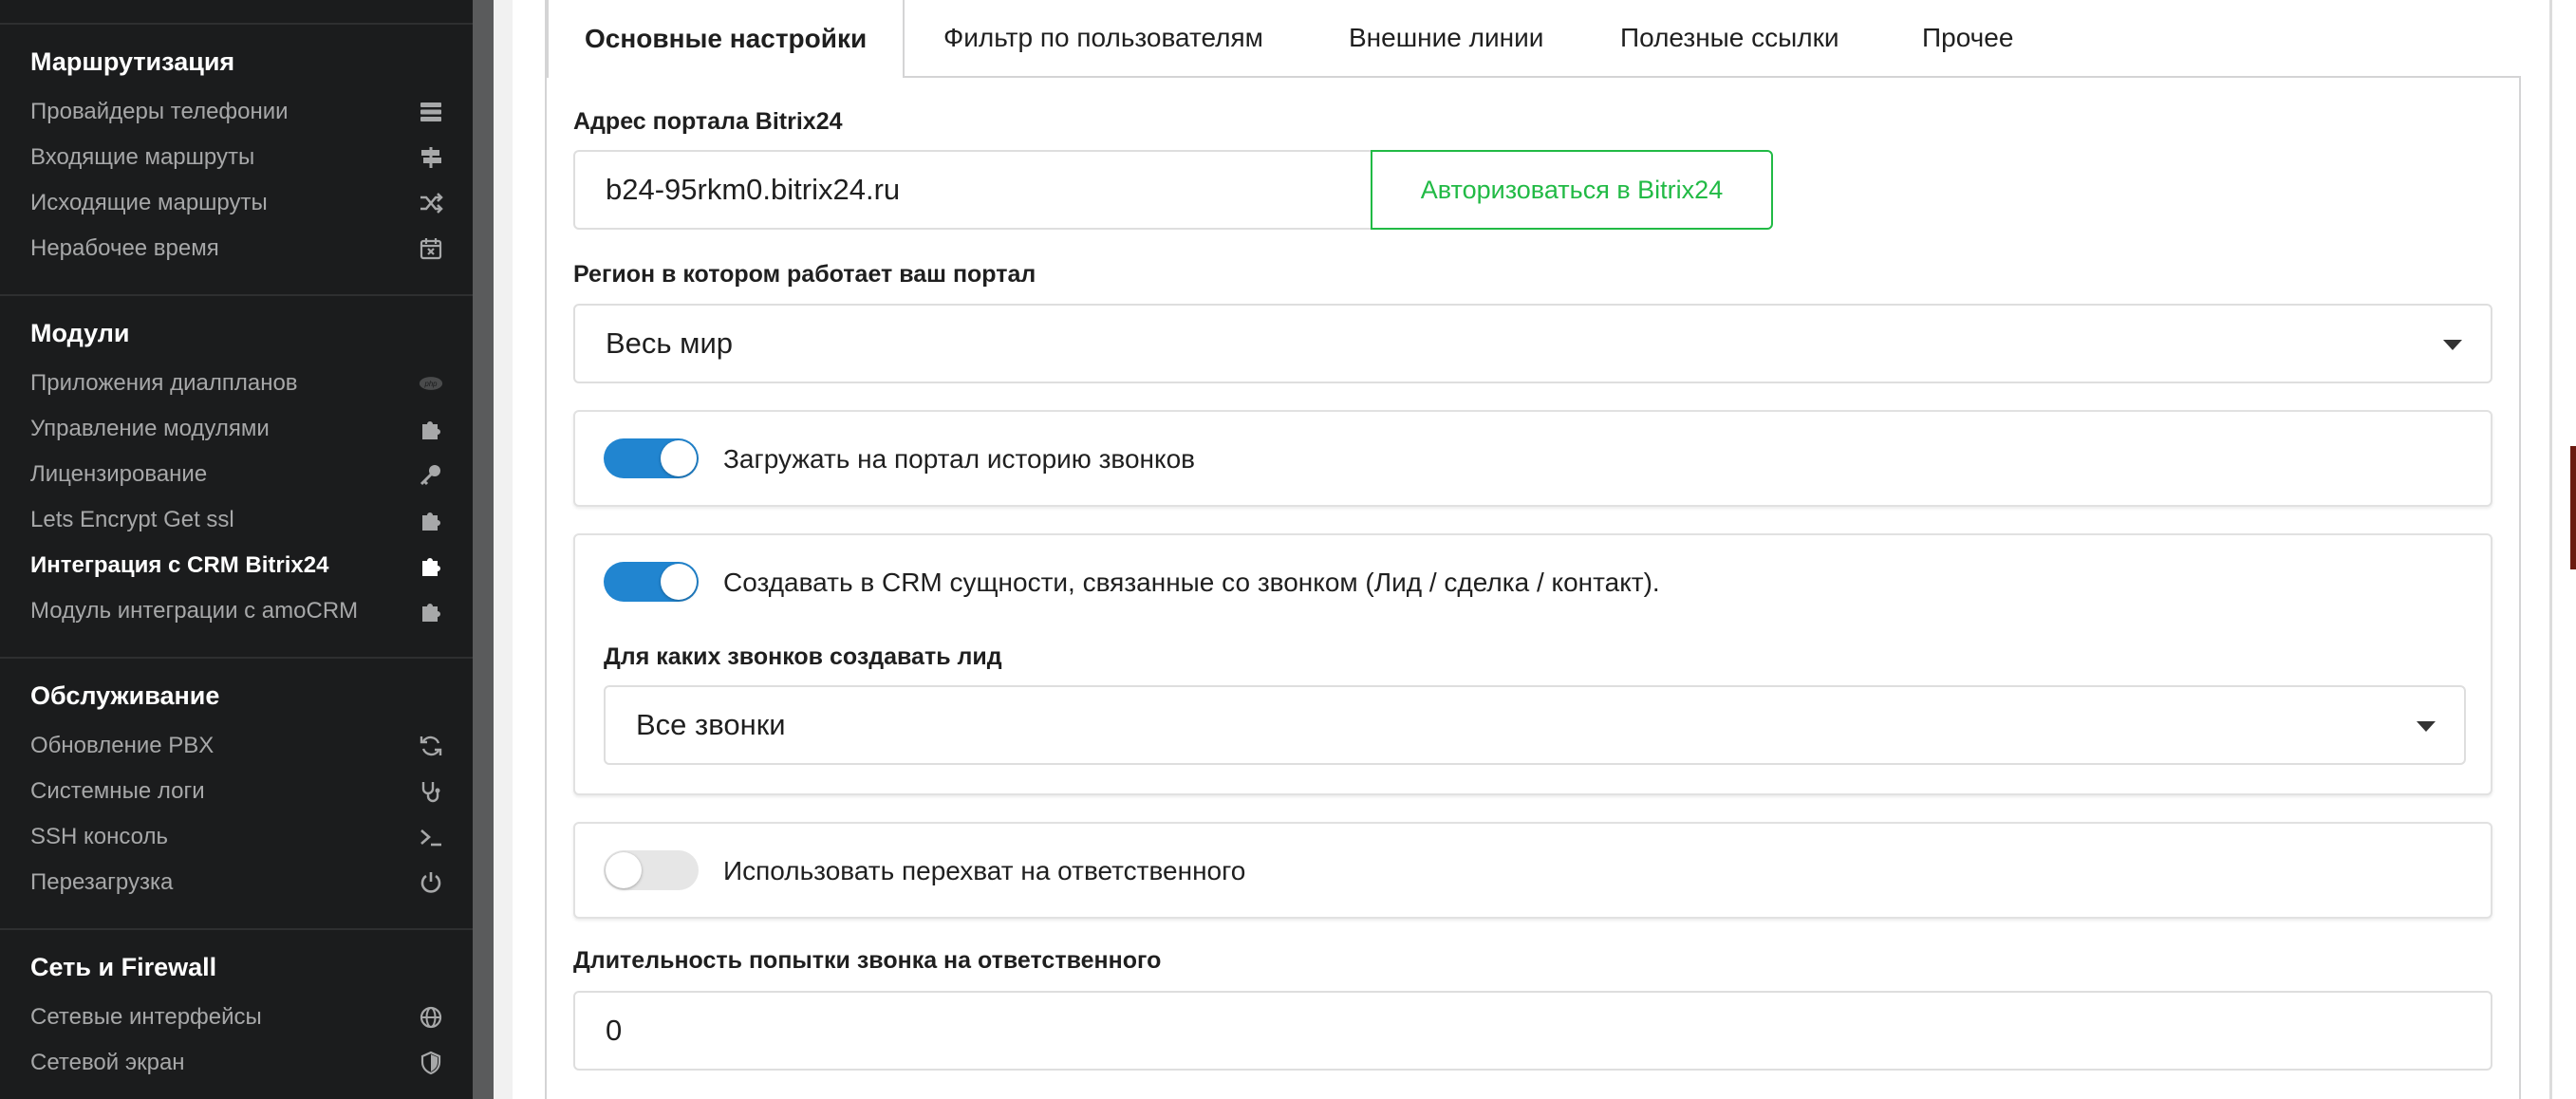 This screenshot has height=1099, width=2576. Describe the element at coordinates (150, 428) in the screenshot. I see `sidebar-item-label: Управление модулями` at that location.